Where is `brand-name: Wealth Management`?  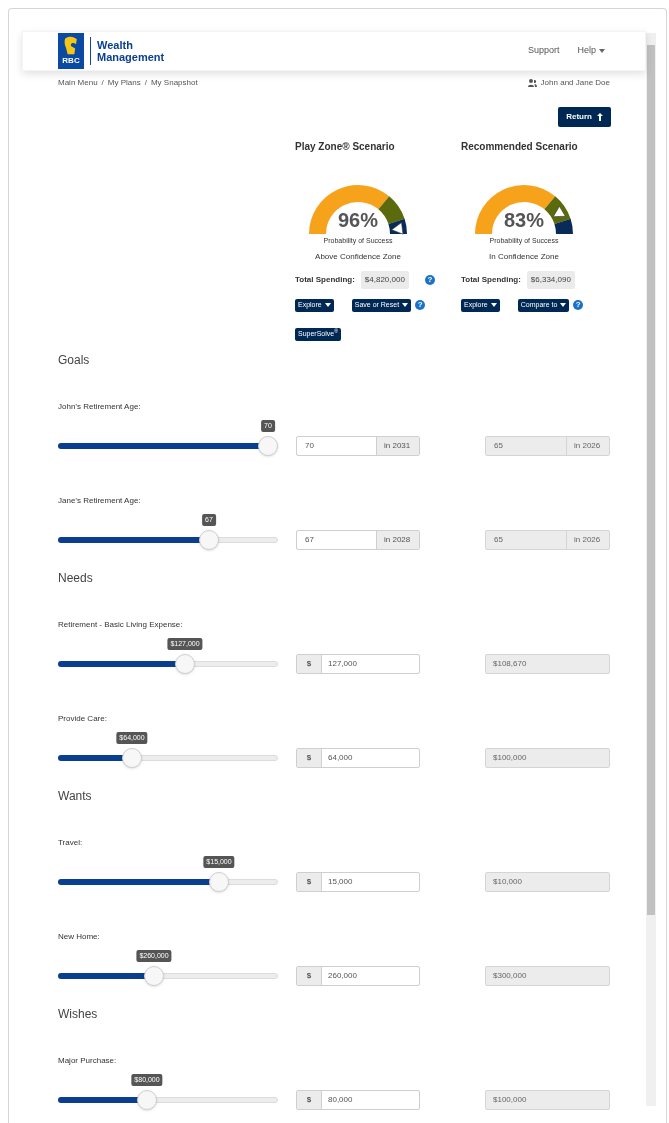 brand-name: Wealth Management is located at coordinates (130, 51).